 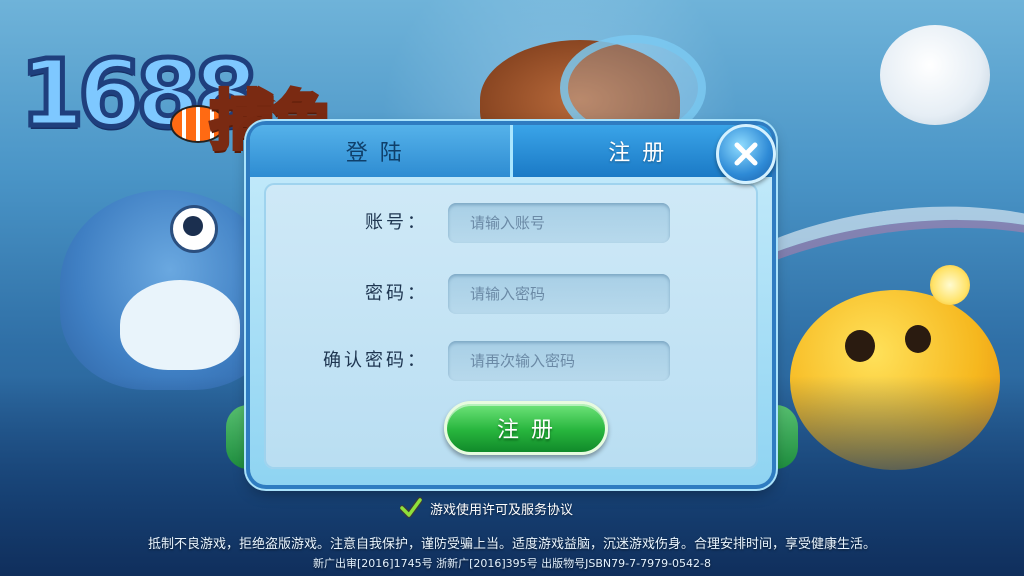 What do you see at coordinates (559, 361) in the screenshot?
I see `confirm-password-input` at bounding box center [559, 361].